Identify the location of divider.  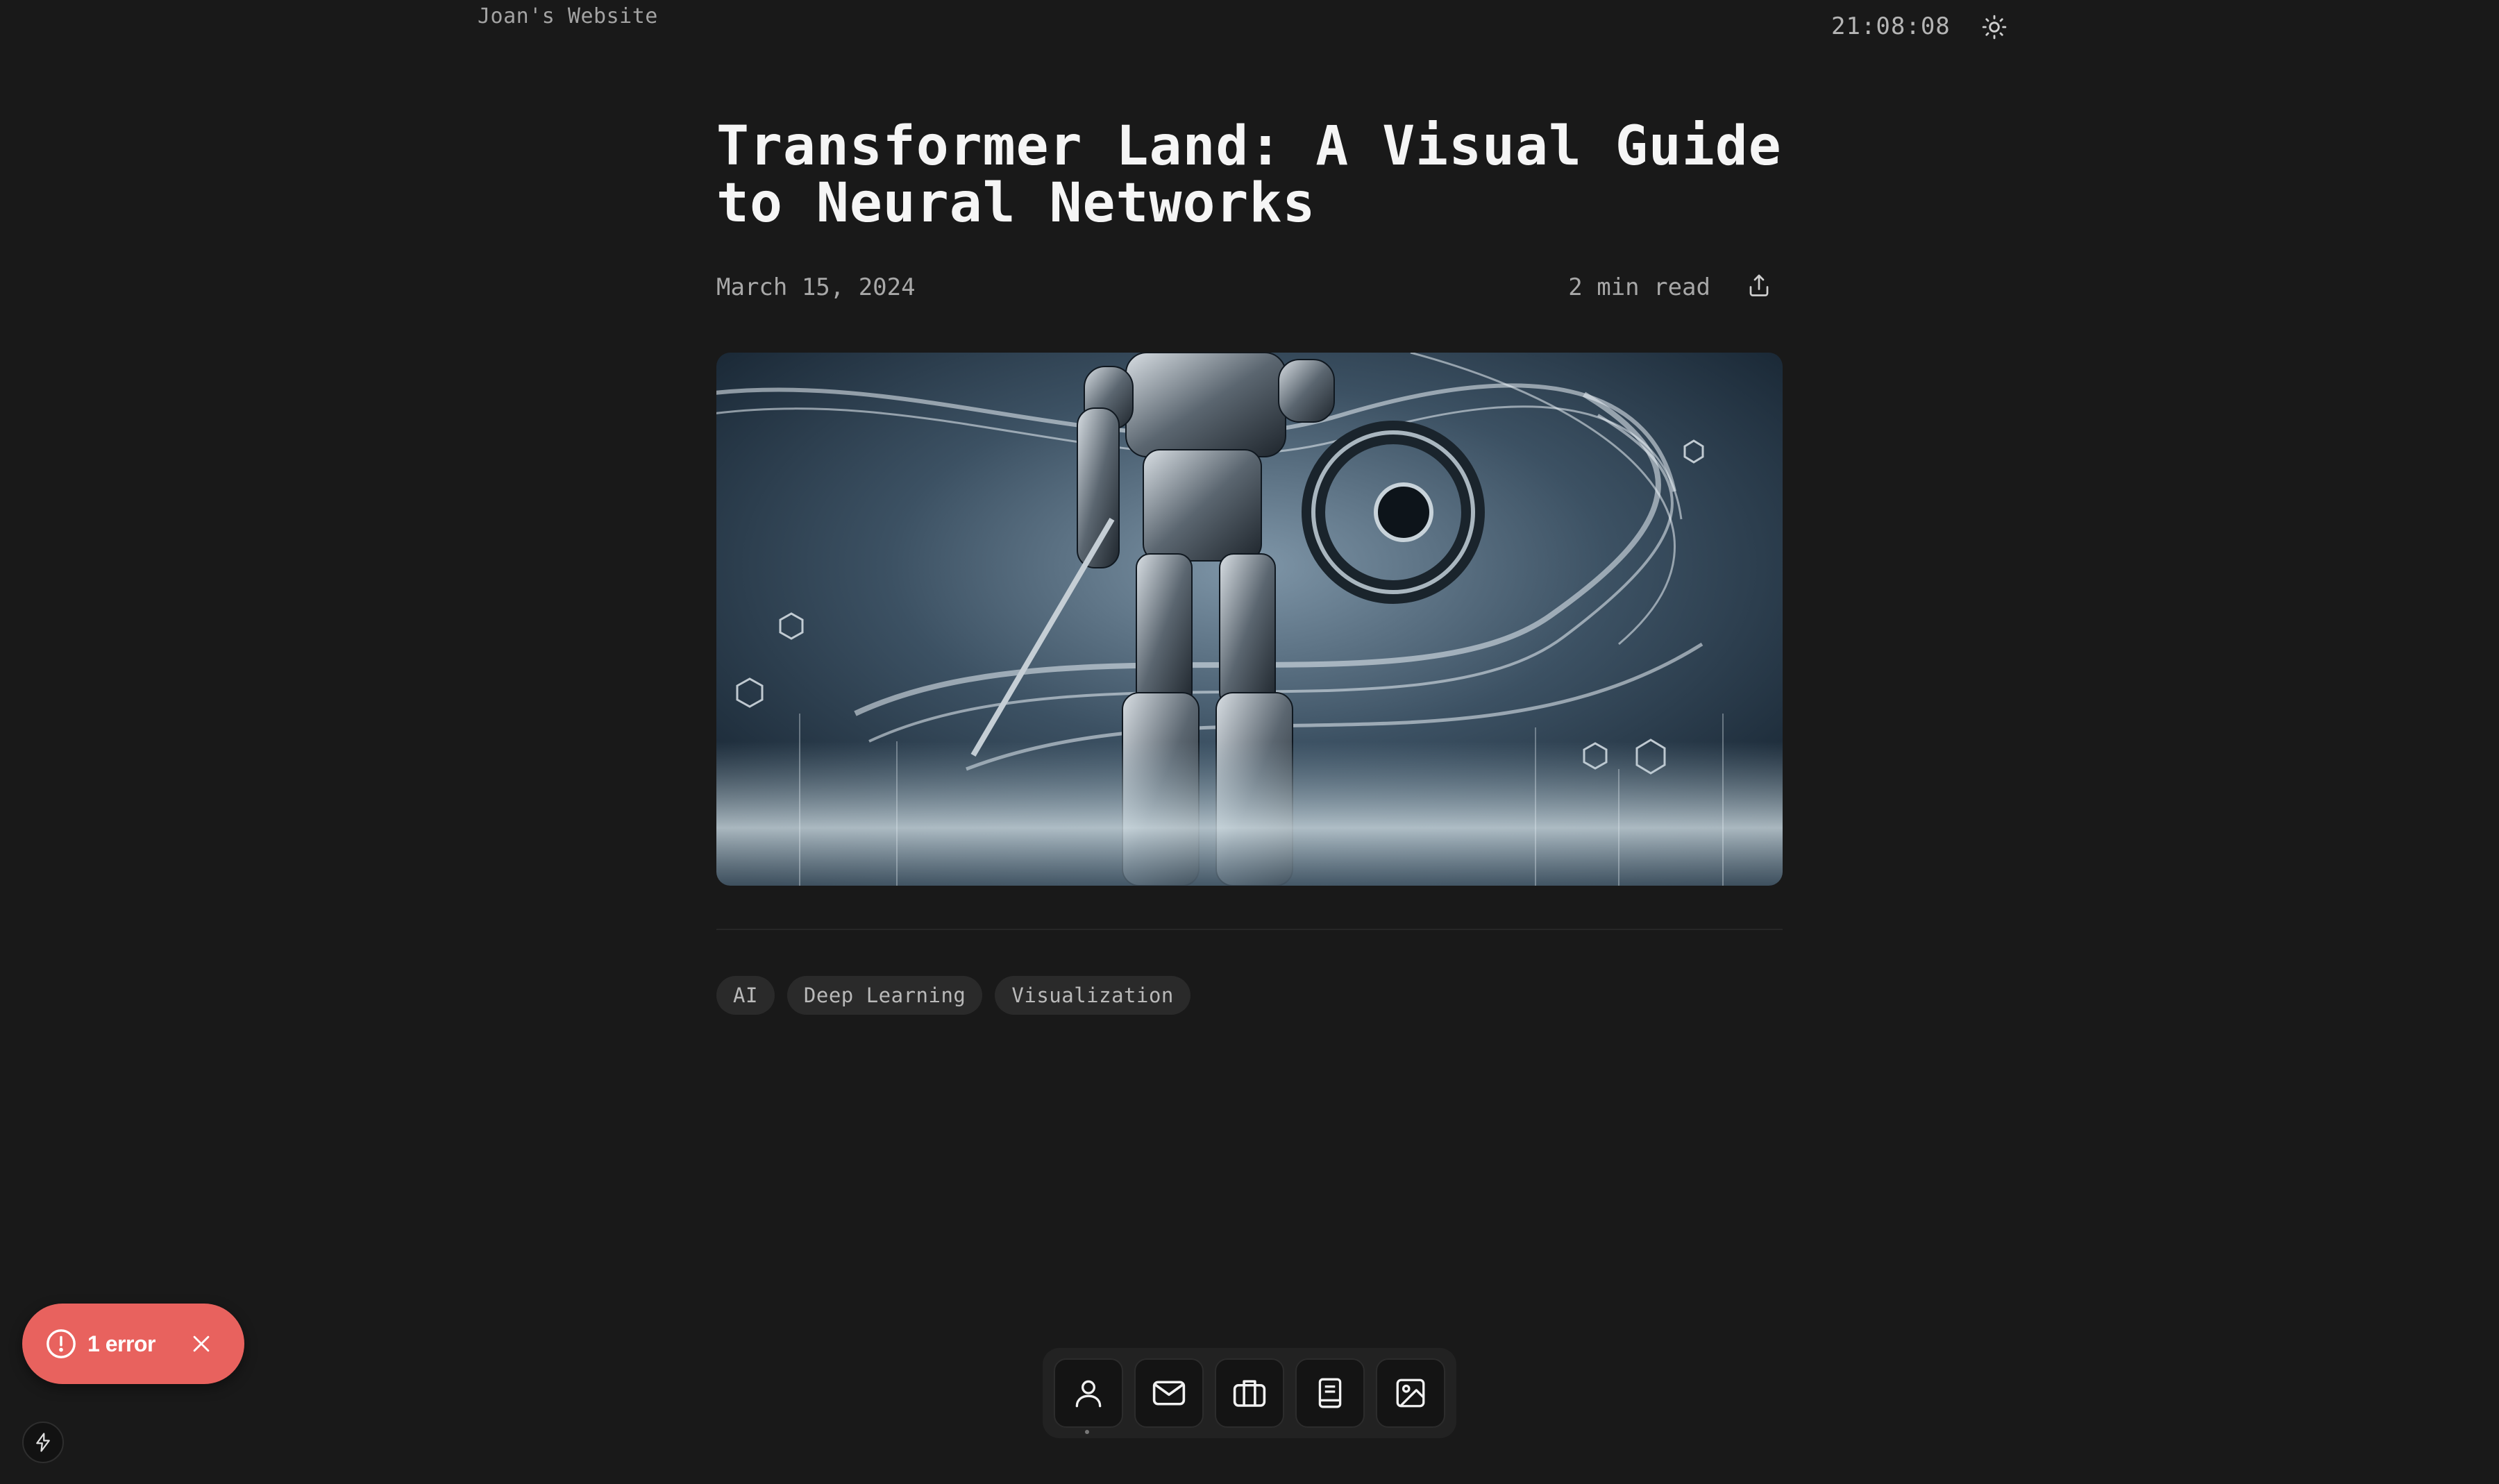
(1249, 930).